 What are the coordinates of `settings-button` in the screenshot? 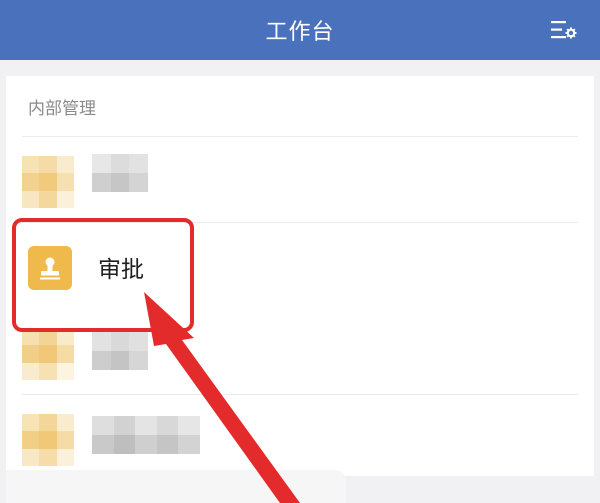 It's located at (564, 30).